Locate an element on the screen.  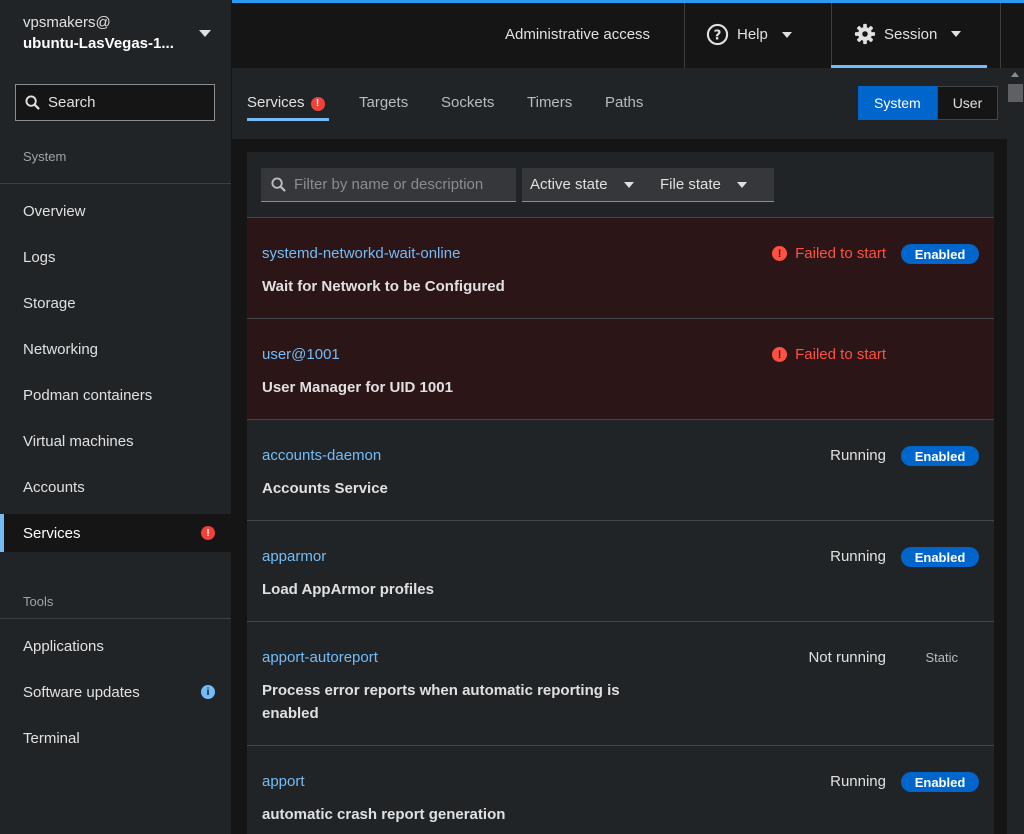
service-state-text: Running is located at coordinates (858, 455).